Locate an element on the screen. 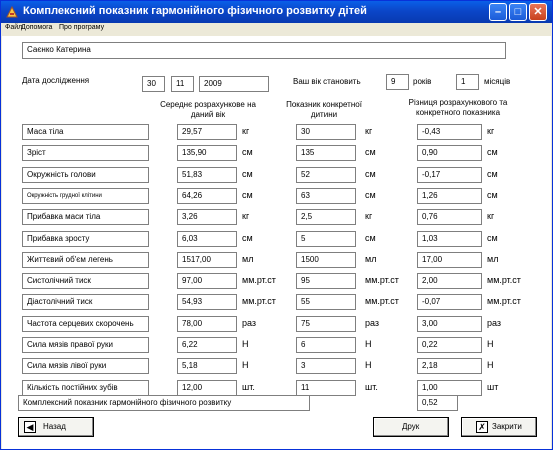  months-unit: місяців is located at coordinates (497, 81).